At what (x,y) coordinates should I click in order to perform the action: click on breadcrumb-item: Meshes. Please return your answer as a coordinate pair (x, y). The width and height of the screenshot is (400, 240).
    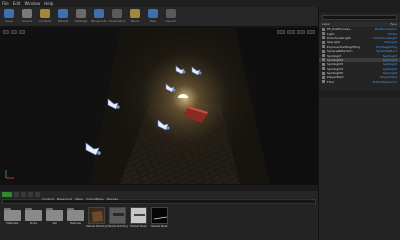
    Looking at the image, I should click on (112, 199).